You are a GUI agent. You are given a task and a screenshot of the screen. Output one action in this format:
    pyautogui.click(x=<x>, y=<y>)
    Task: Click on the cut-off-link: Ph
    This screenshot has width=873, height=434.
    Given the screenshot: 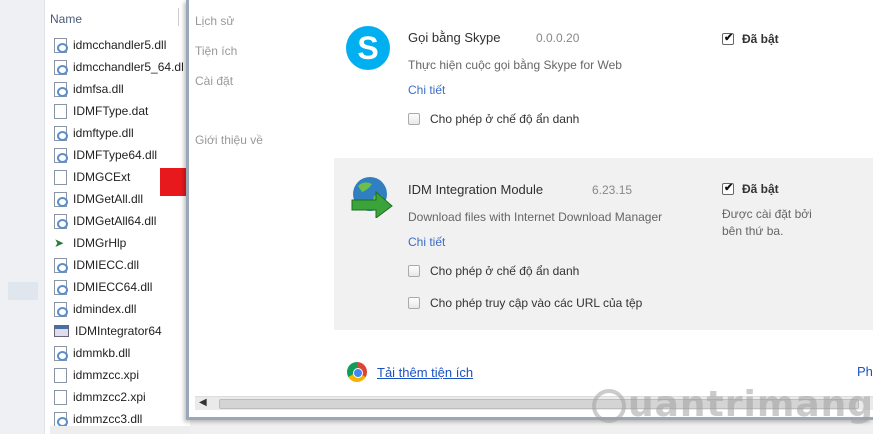 What is the action you would take?
    pyautogui.click(x=865, y=371)
    